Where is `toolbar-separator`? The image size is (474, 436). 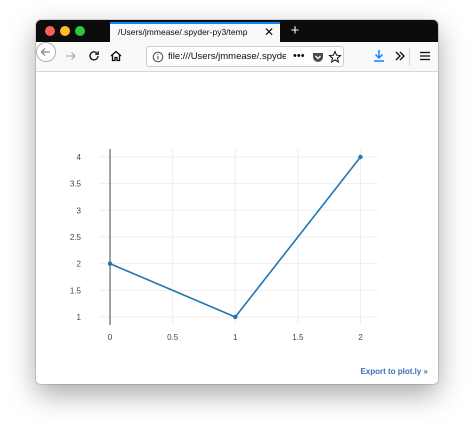 toolbar-separator is located at coordinates (409, 57).